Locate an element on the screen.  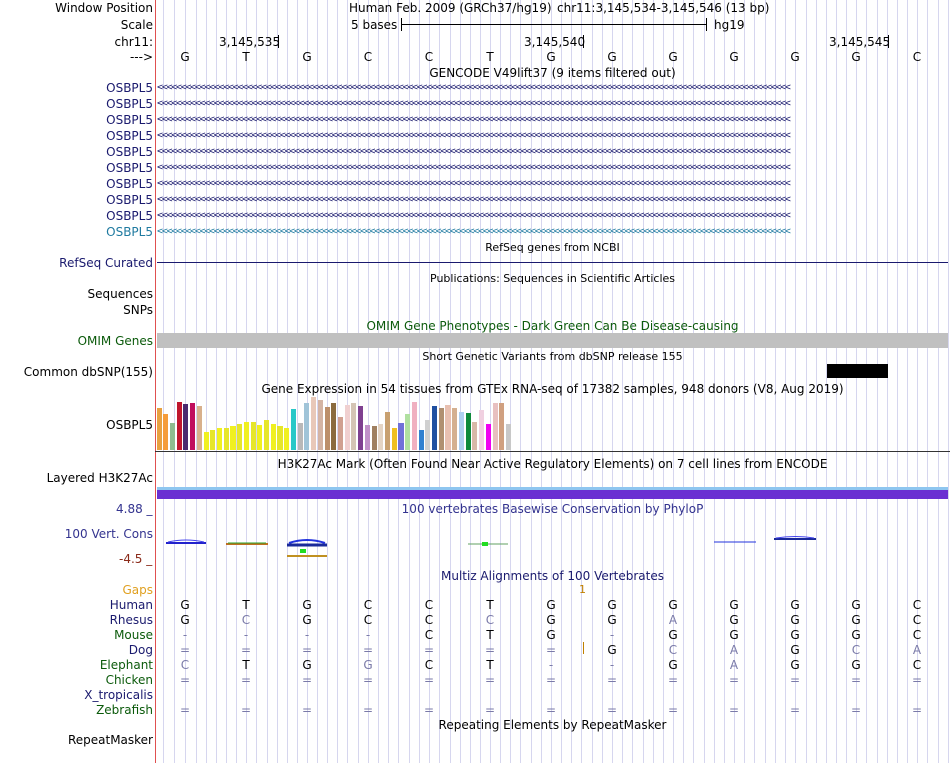
h3k27ac-label: Layered H3K27Ac is located at coordinates (100, 478).